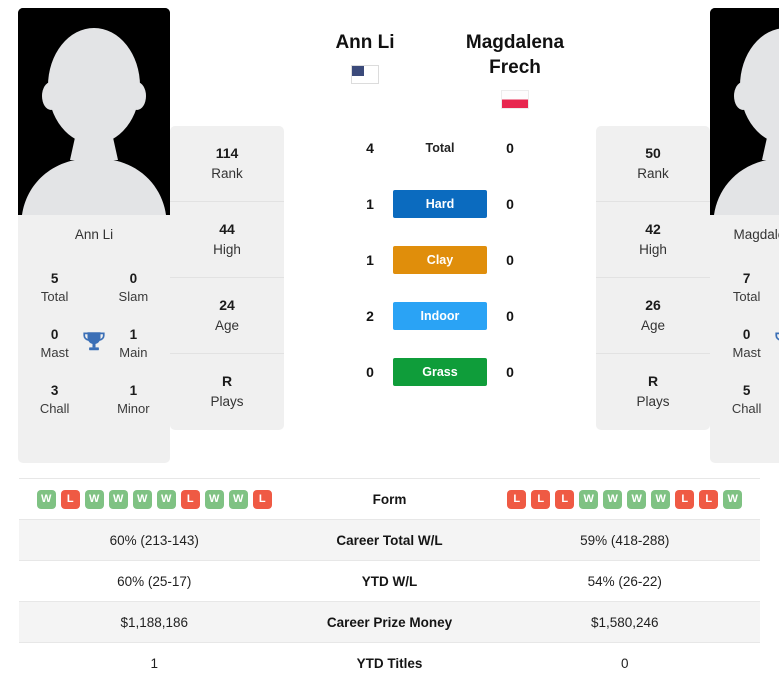 This screenshot has width=779, height=699. Describe the element at coordinates (227, 402) in the screenshot. I see `left-plays-label: Plays` at that location.